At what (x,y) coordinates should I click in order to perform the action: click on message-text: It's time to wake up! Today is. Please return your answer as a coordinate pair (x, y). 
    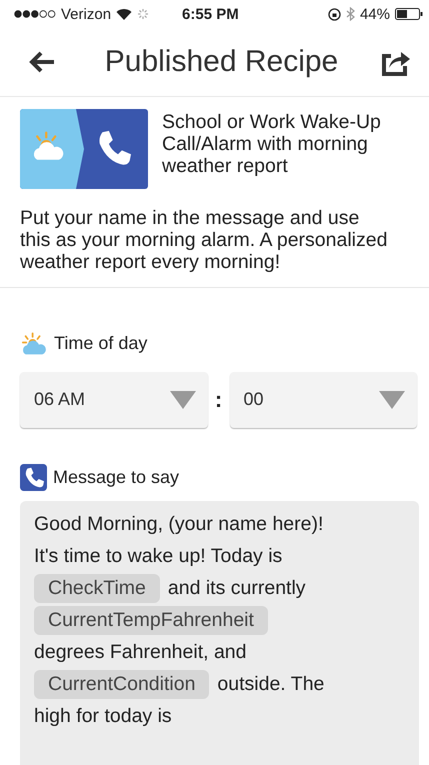
    Looking at the image, I should click on (158, 556).